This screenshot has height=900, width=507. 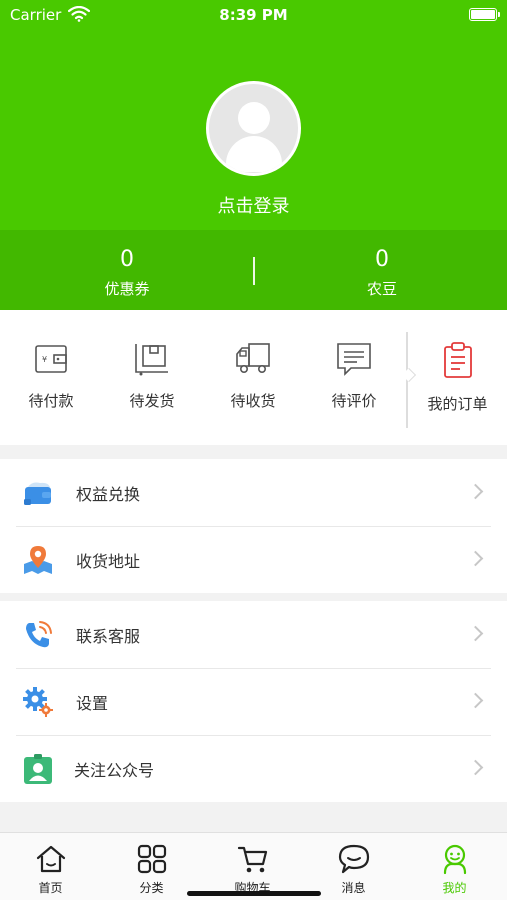 I want to click on order-pending-payment: ¥ 待付款, so click(x=51, y=375).